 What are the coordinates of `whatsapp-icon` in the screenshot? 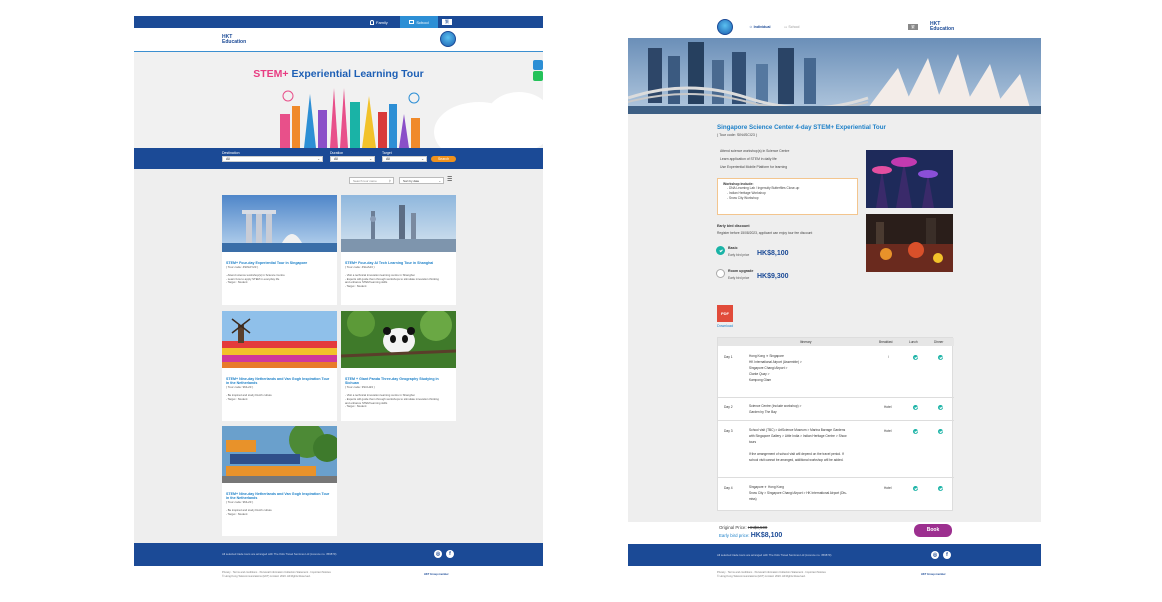 It's located at (538, 76).